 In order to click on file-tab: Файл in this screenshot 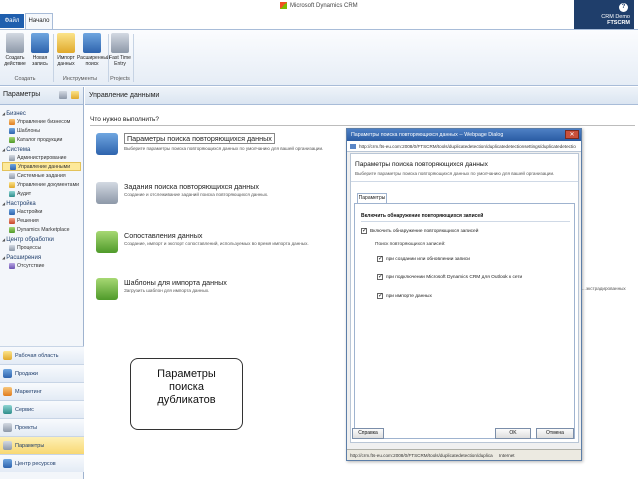, I will do `click(12, 21)`.